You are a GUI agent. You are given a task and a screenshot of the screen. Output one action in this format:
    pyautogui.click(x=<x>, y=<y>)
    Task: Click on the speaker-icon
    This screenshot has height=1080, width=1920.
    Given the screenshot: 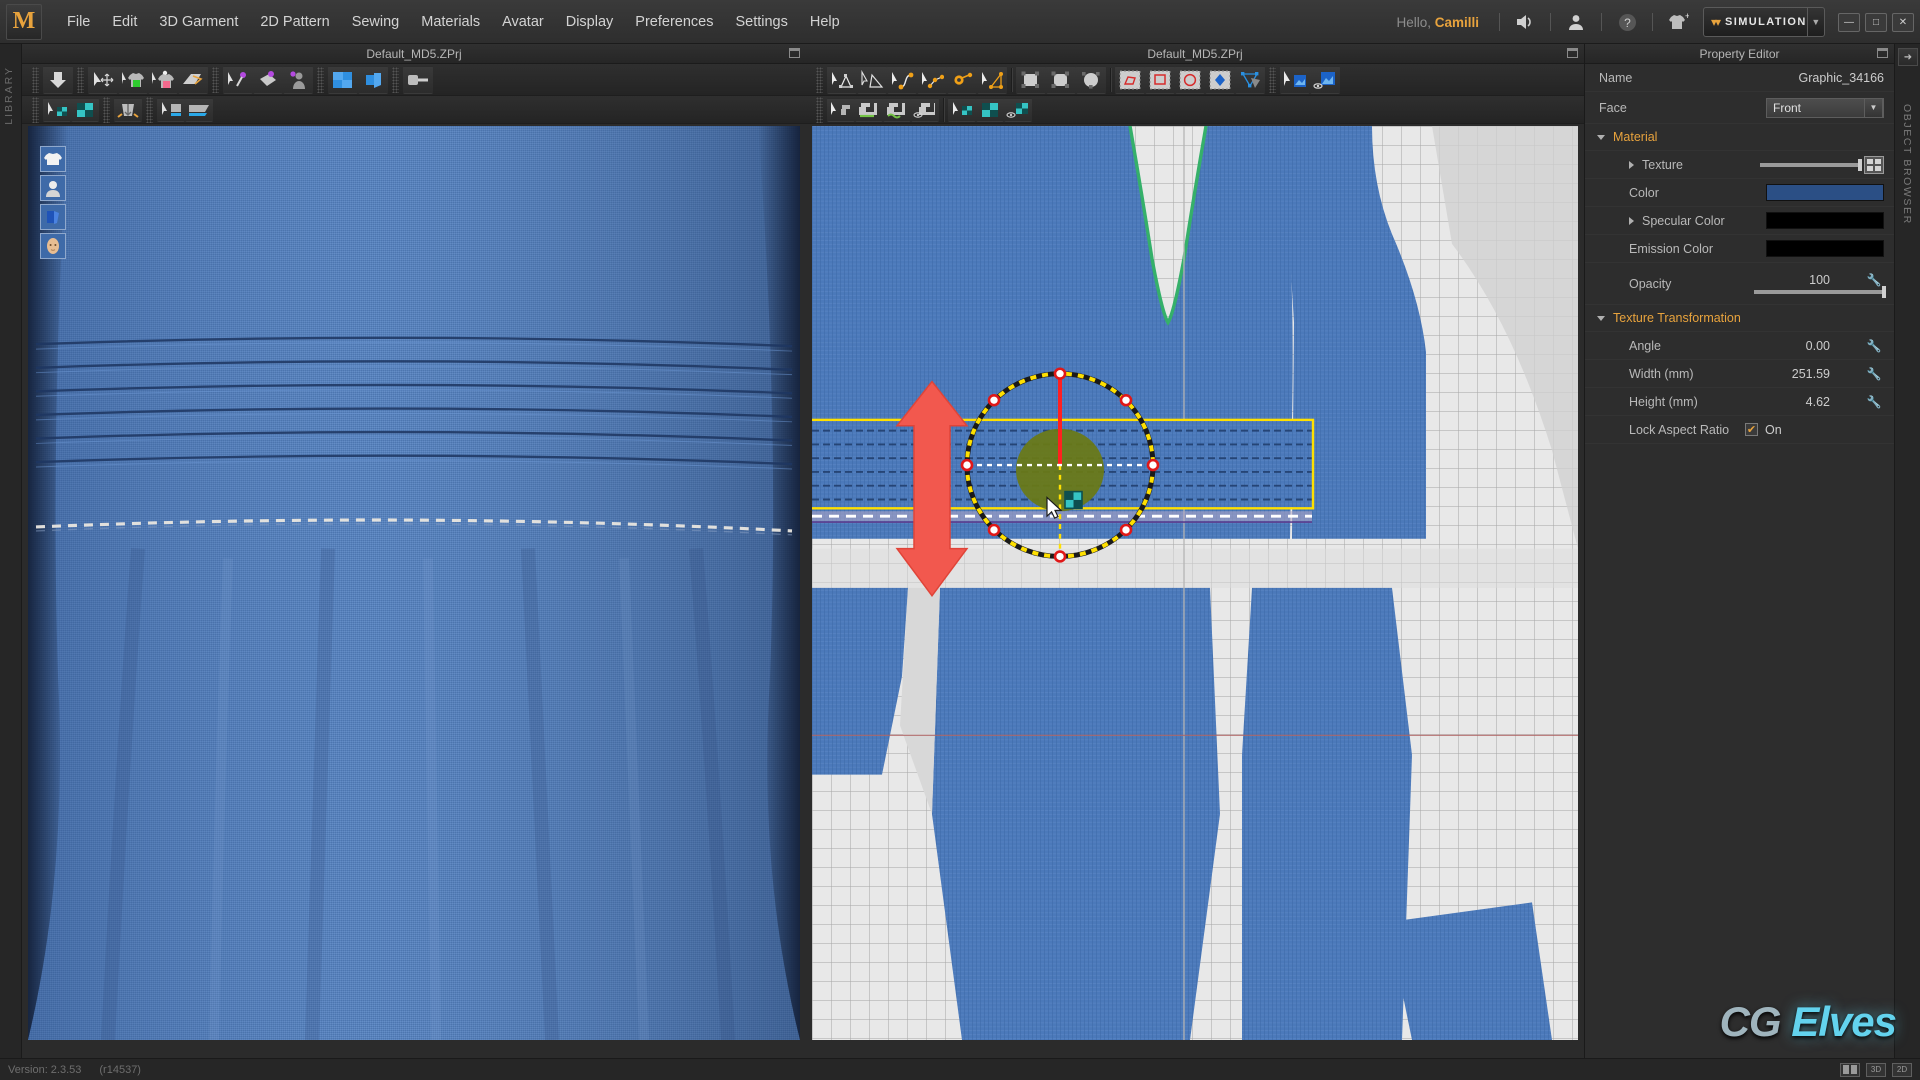 What is the action you would take?
    pyautogui.click(x=1525, y=22)
    